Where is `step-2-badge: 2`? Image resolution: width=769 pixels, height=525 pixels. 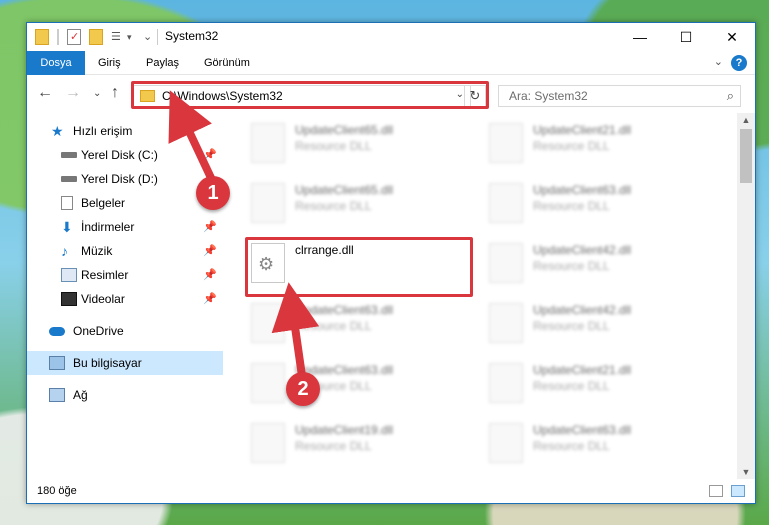 step-2-badge: 2 is located at coordinates (303, 389).